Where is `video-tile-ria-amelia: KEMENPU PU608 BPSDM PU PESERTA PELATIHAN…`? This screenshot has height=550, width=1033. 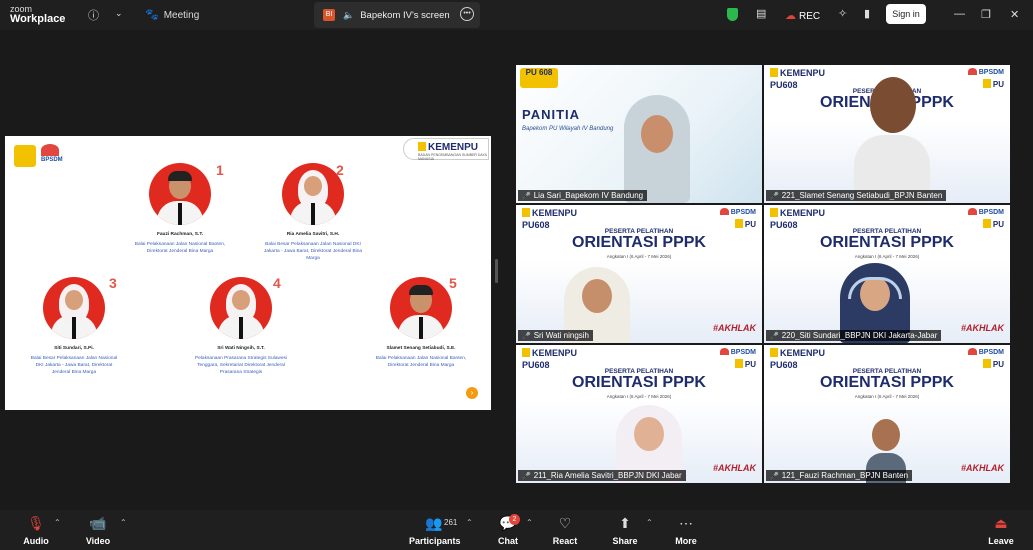
video-tile-ria-amelia: KEMENPU PU608 BPSDM PU PESERTA PELATIHAN… is located at coordinates (639, 414).